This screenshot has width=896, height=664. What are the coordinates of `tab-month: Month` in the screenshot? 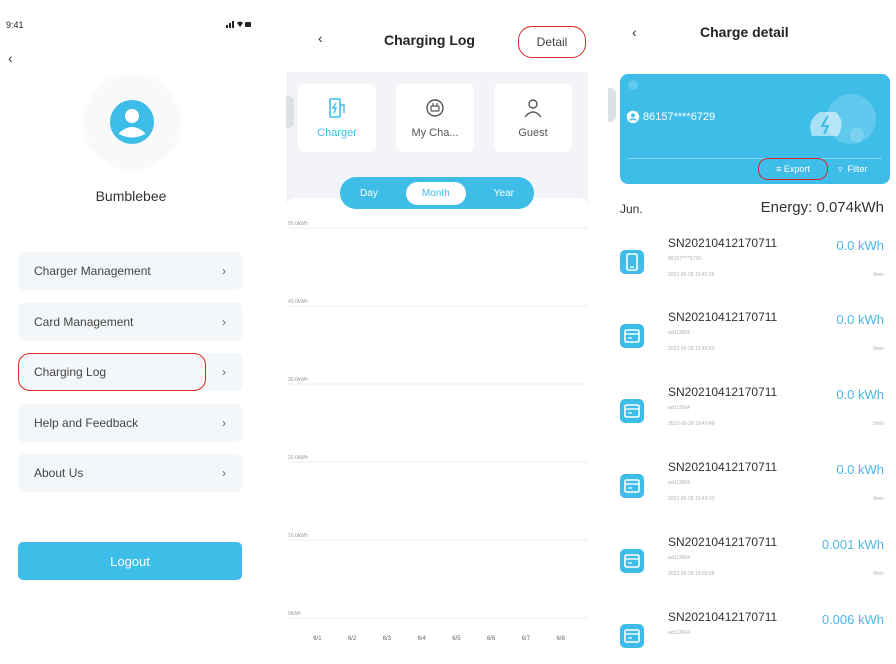 It's located at (435, 193).